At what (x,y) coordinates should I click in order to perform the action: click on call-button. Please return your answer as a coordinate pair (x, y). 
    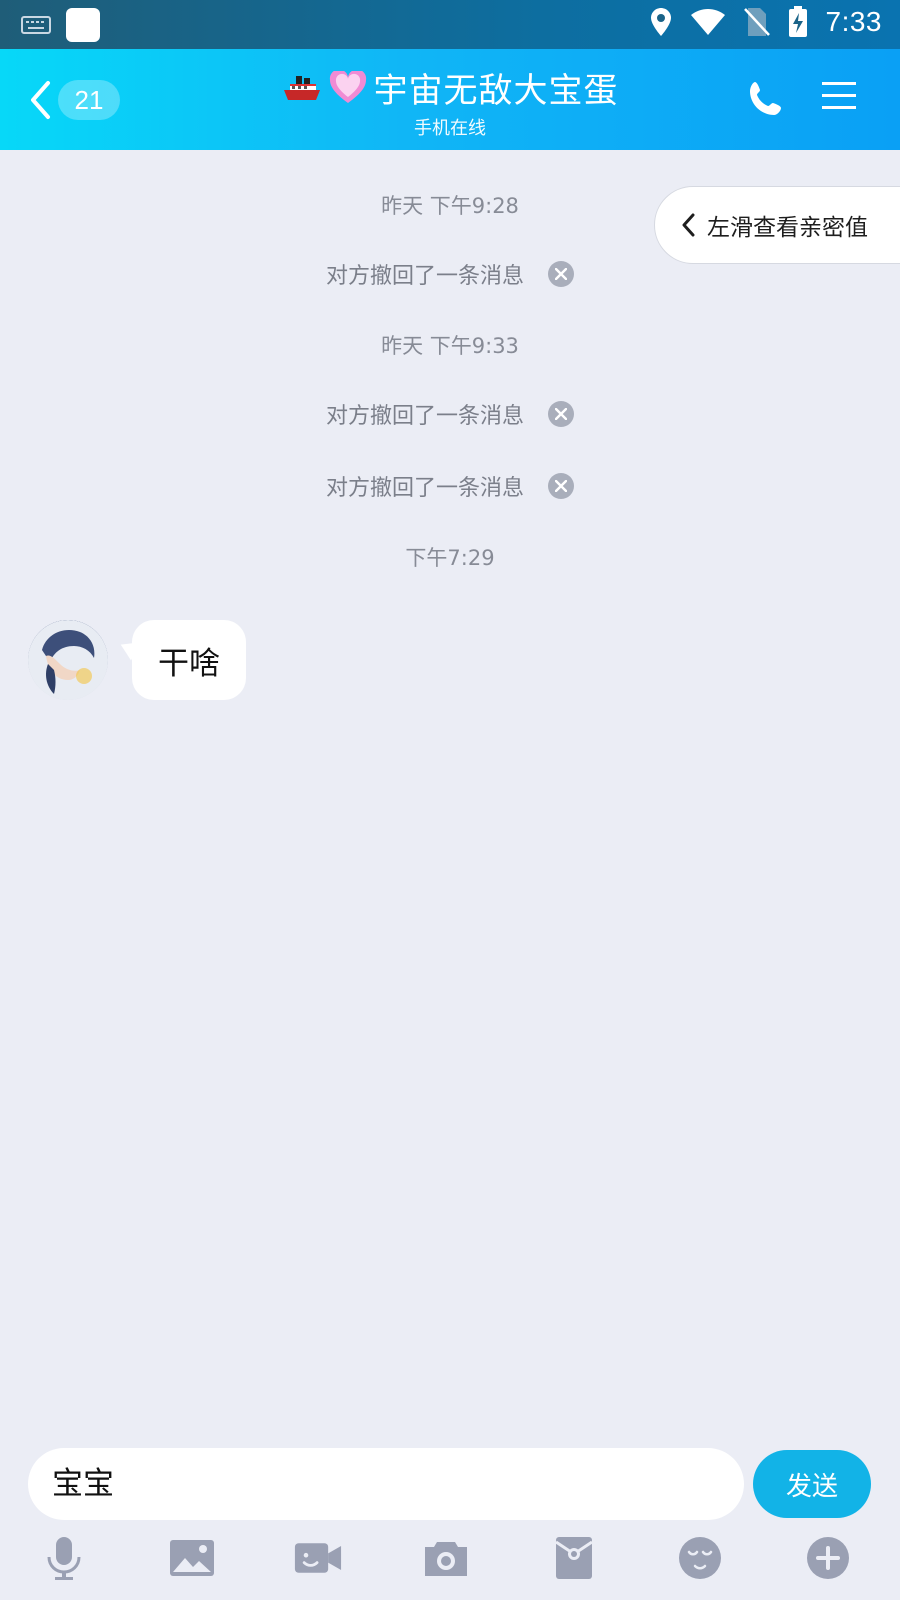
    Looking at the image, I should click on (768, 101).